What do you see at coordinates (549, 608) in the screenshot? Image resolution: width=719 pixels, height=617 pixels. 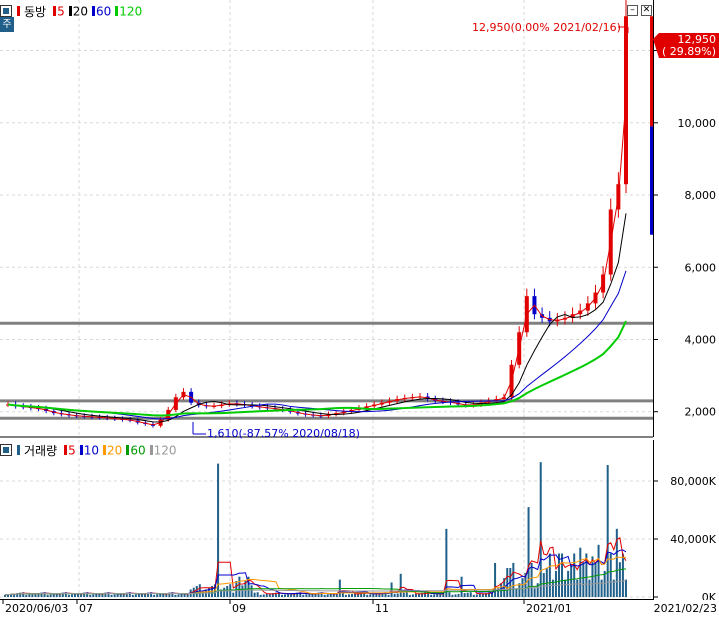 I see `x-tick-label: 2021/01` at bounding box center [549, 608].